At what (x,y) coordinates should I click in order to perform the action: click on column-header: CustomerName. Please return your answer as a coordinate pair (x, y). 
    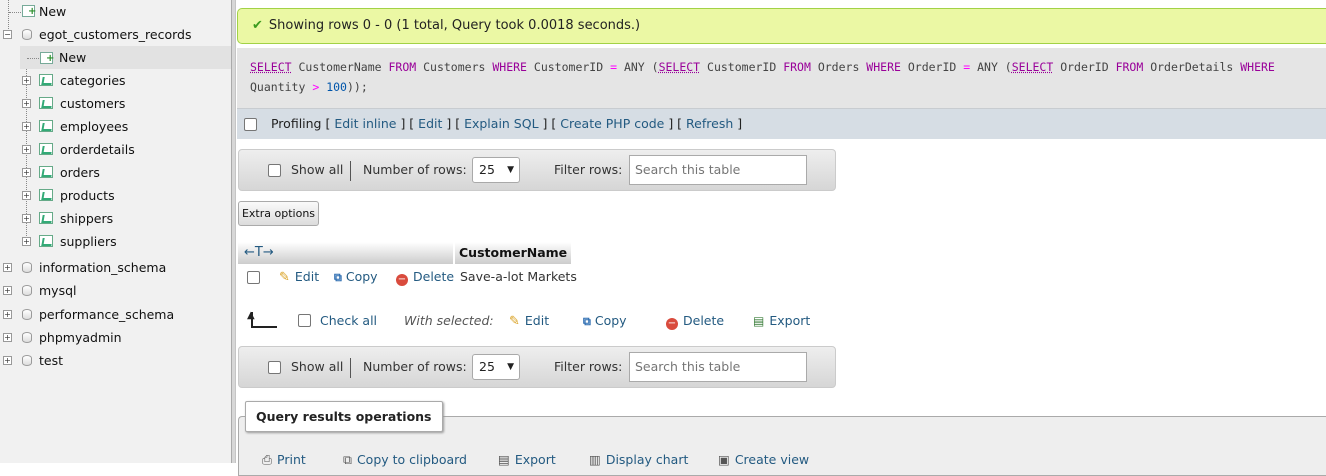
    Looking at the image, I should click on (511, 252).